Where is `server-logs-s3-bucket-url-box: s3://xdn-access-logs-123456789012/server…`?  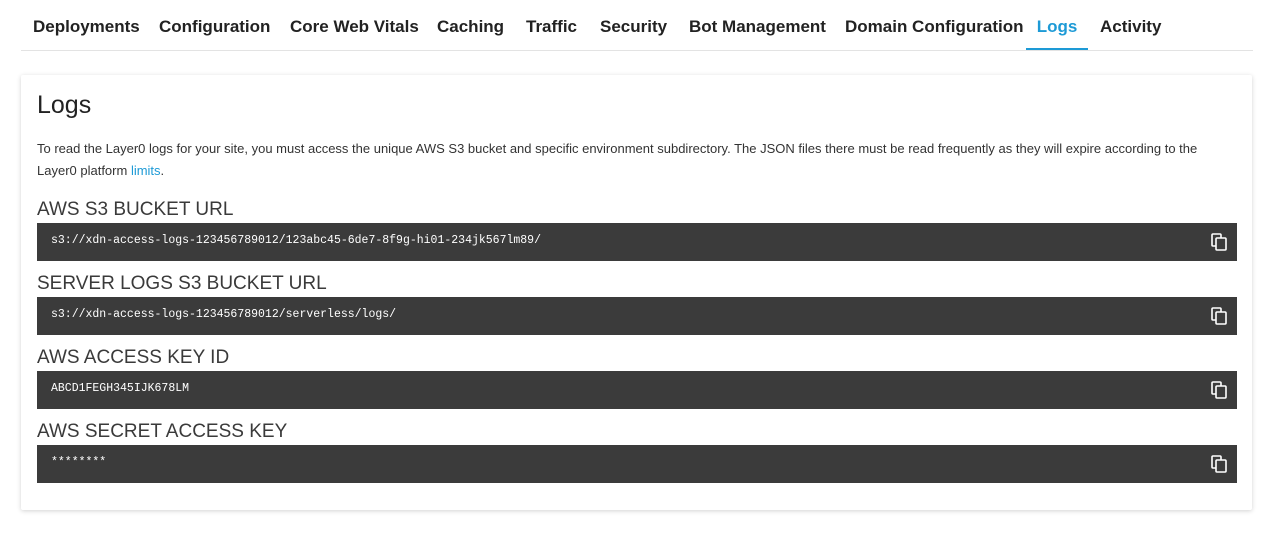 server-logs-s3-bucket-url-box: s3://xdn-access-logs-123456789012/server… is located at coordinates (637, 316).